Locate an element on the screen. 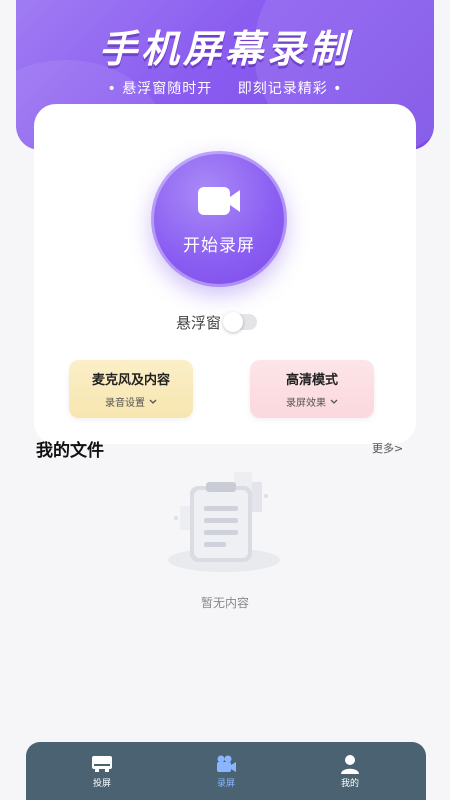 The height and width of the screenshot is (800, 450). start-recording-button: 开始录屏 is located at coordinates (219, 219).